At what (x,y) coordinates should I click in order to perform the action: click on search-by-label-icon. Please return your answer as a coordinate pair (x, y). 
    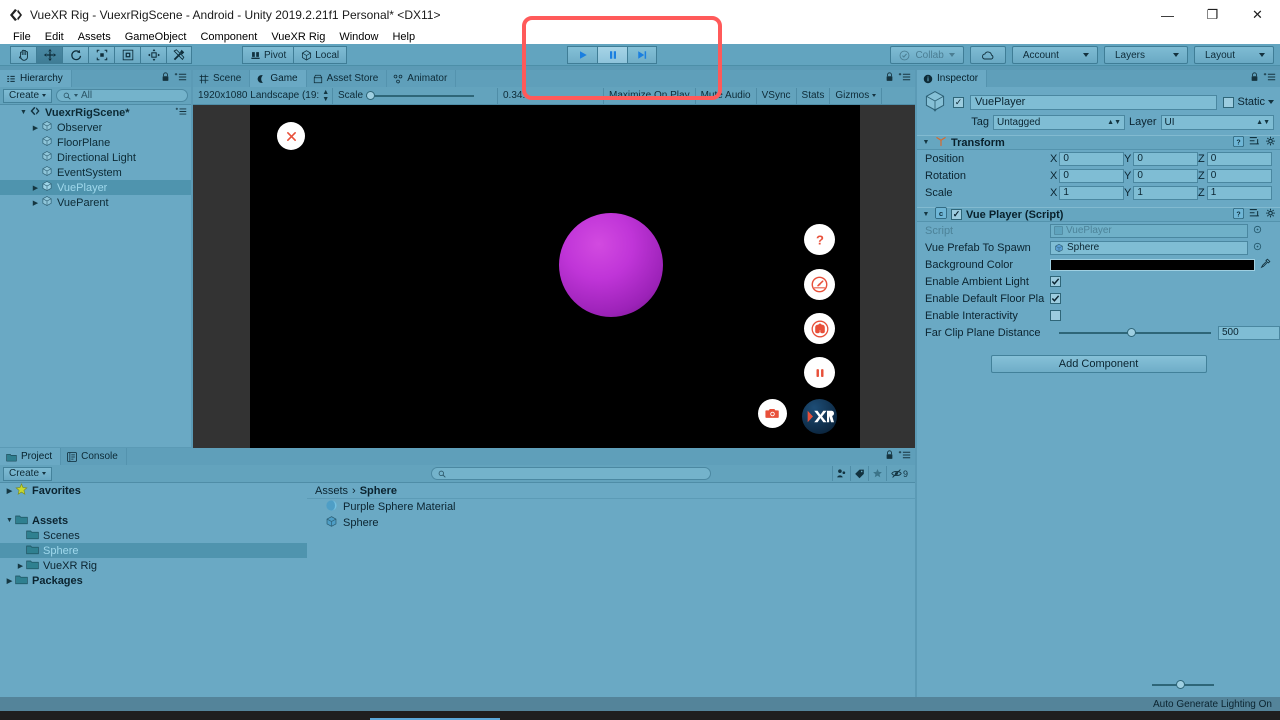
    Looking at the image, I should click on (859, 473).